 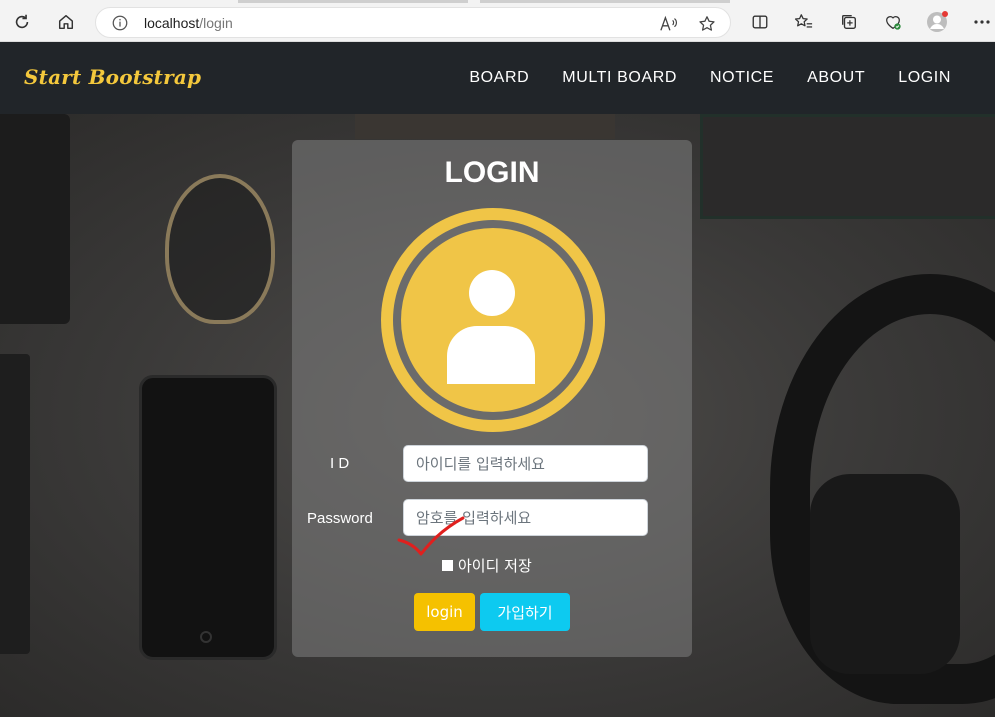 I want to click on refresh-button, so click(x=22, y=22).